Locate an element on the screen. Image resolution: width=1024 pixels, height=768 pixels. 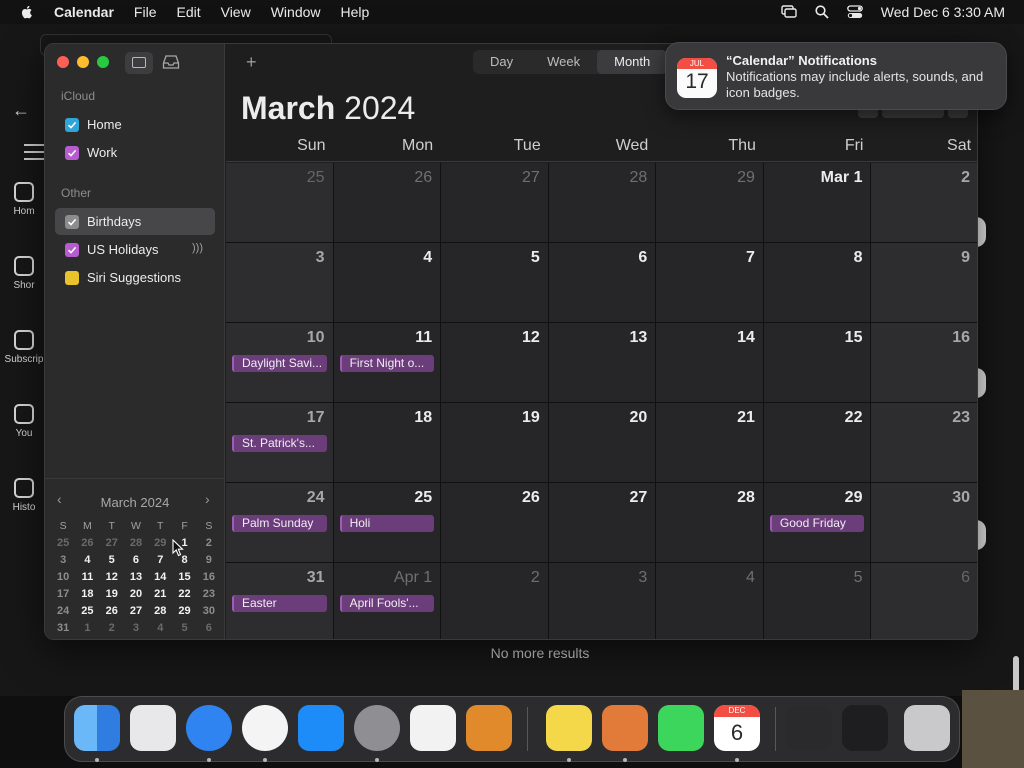
day-cell: 29 is located at coordinates (710, 203).